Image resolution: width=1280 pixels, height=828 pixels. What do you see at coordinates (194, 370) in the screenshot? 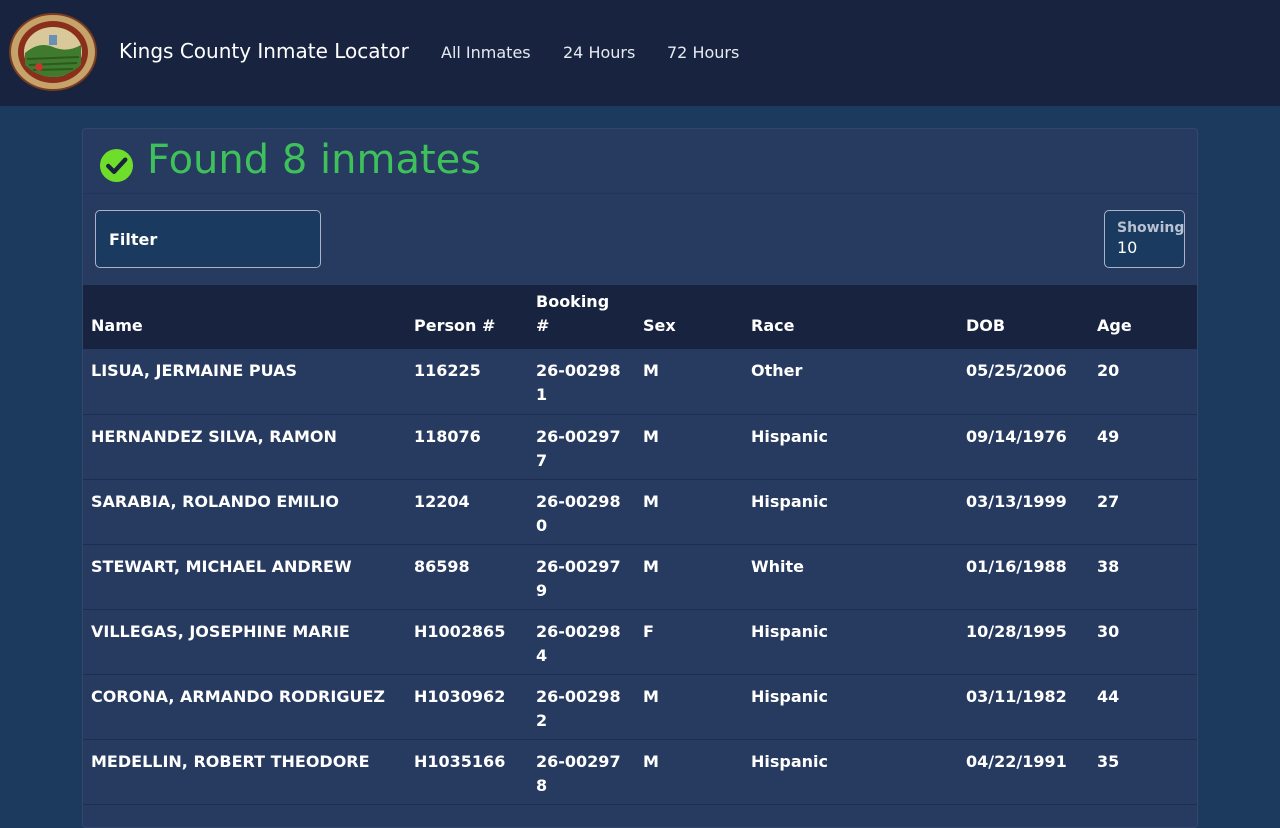
I see `cell-name: LISUA, JERMAINE PUAS` at bounding box center [194, 370].